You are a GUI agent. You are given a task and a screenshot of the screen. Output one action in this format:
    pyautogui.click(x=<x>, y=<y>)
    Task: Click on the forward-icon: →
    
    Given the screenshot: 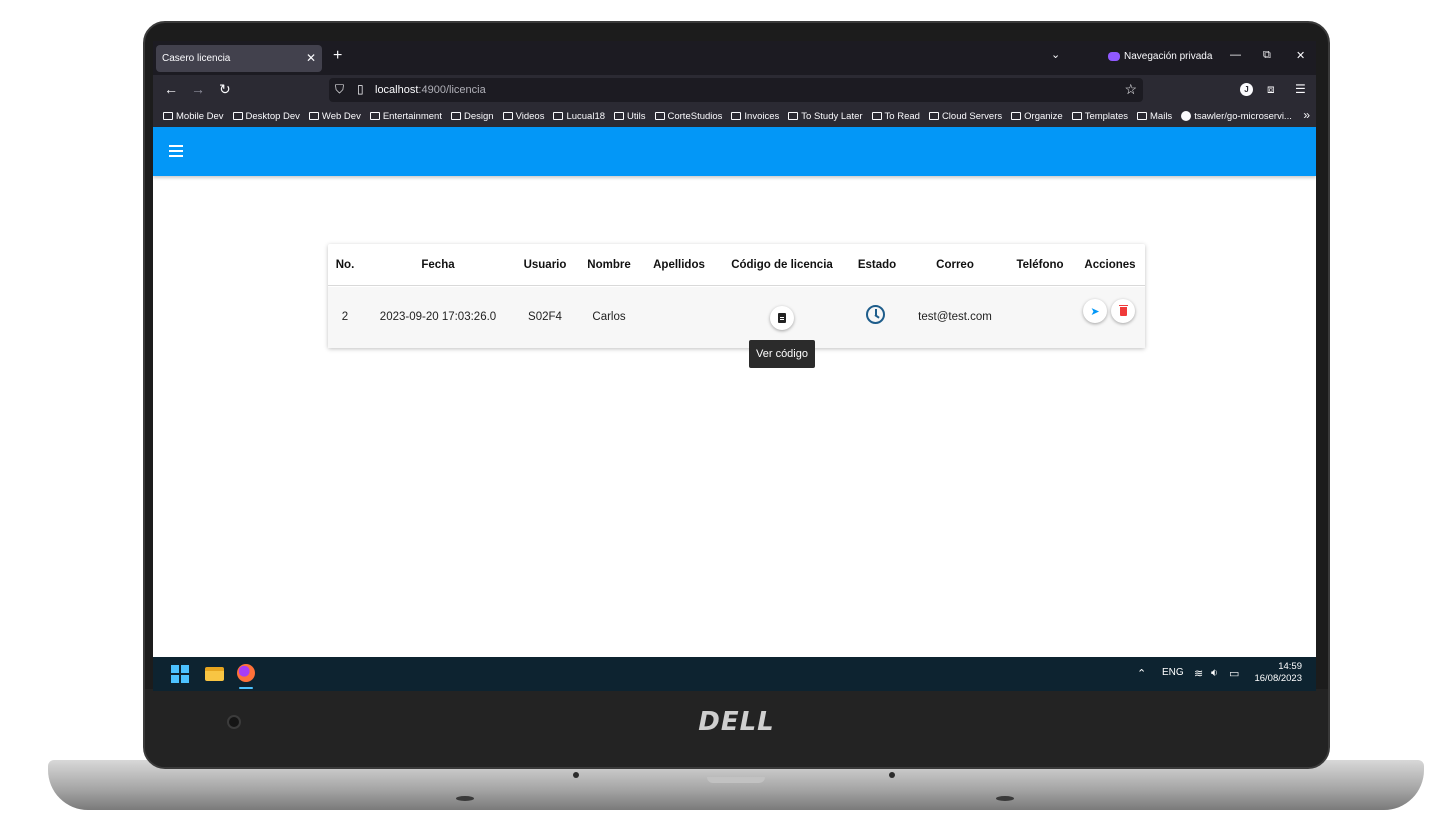 What is the action you would take?
    pyautogui.click(x=198, y=89)
    